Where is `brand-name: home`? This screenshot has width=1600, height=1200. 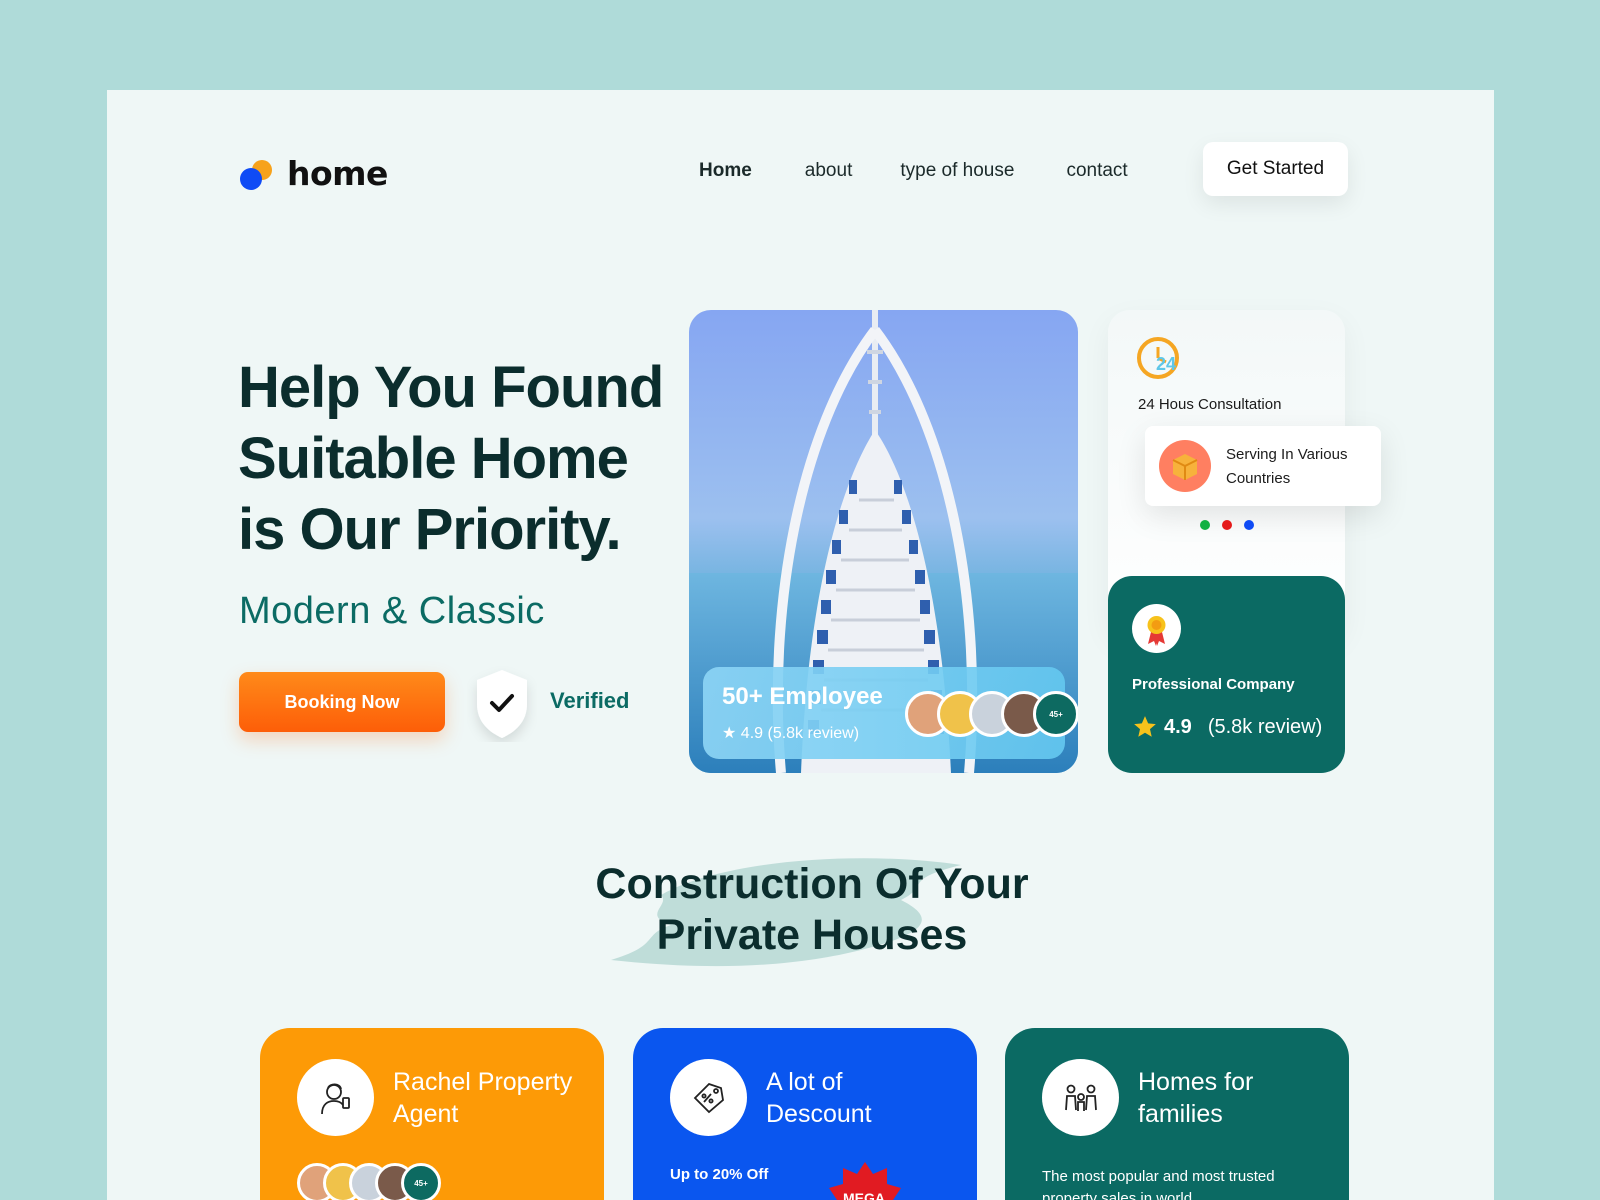 brand-name: home is located at coordinates (337, 173).